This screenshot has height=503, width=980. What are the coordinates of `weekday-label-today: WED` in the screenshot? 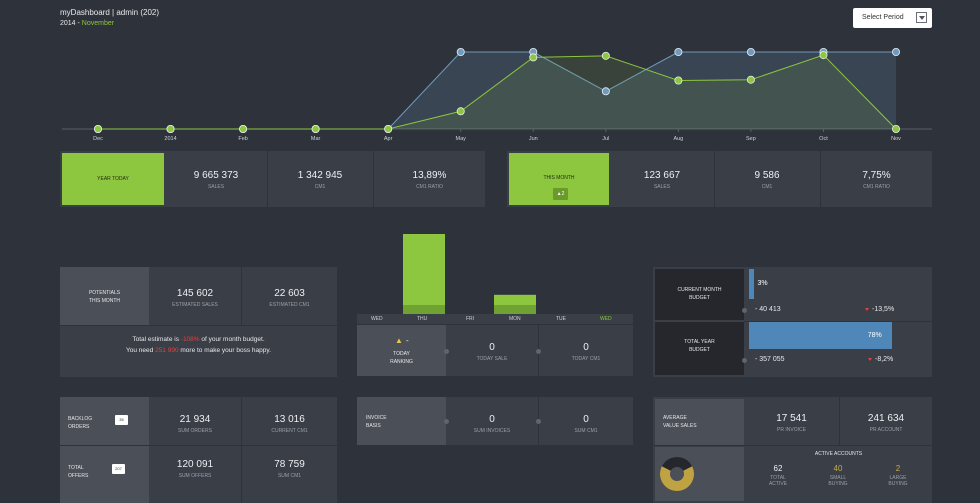 It's located at (606, 319).